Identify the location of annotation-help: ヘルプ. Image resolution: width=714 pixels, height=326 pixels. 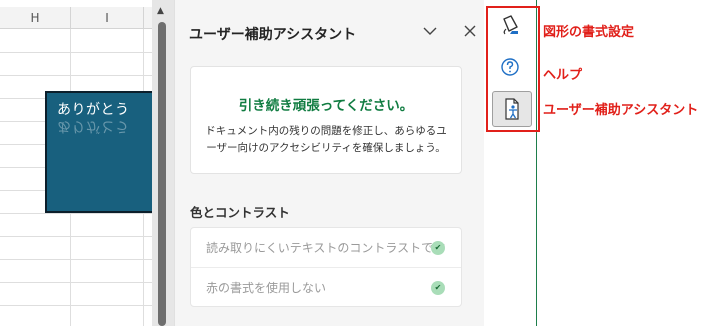
(563, 75).